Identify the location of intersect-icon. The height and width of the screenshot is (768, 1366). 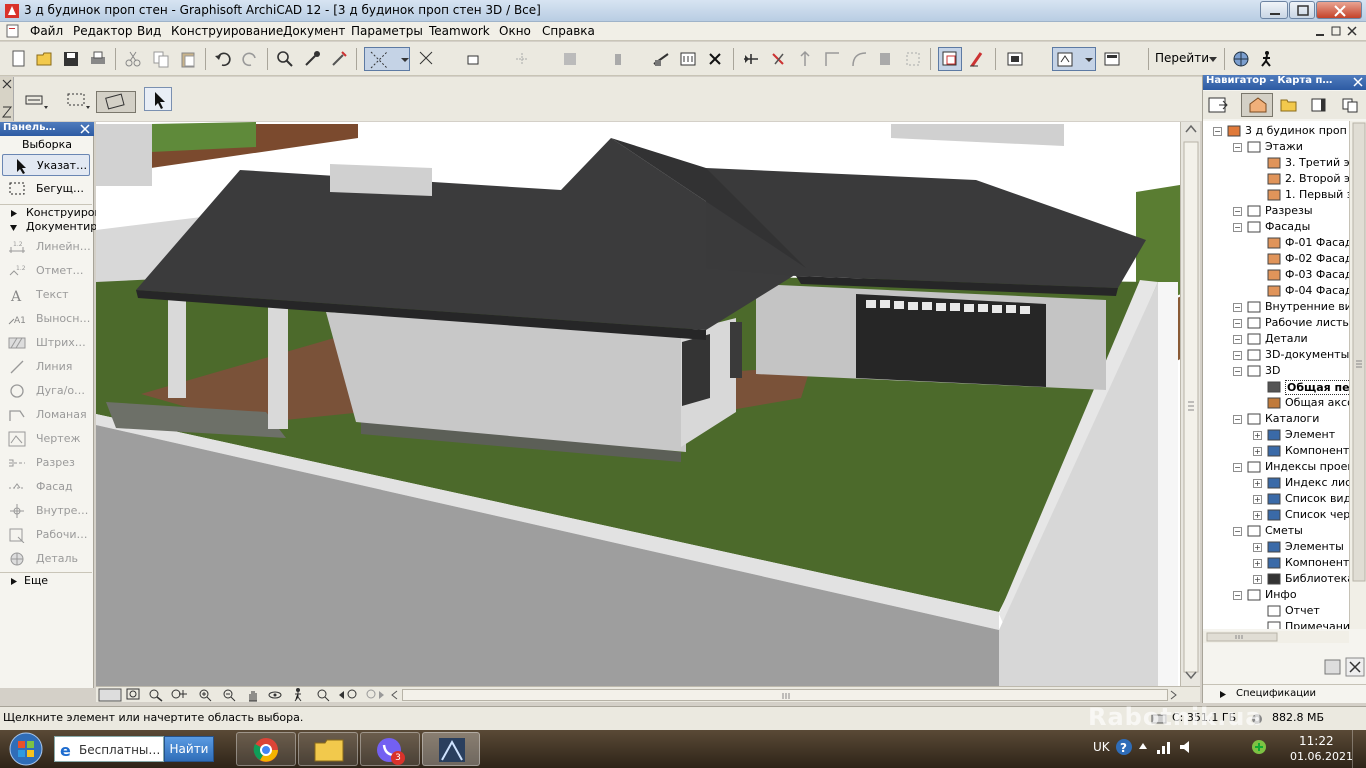
(886, 59).